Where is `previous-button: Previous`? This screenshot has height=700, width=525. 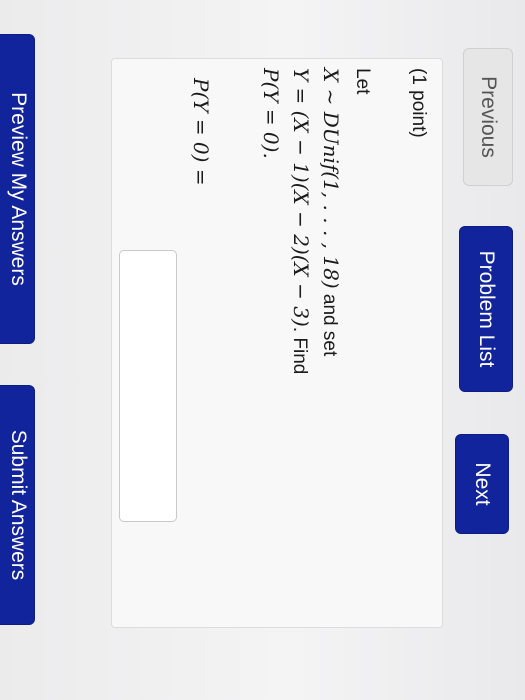 previous-button: Previous is located at coordinates (488, 117).